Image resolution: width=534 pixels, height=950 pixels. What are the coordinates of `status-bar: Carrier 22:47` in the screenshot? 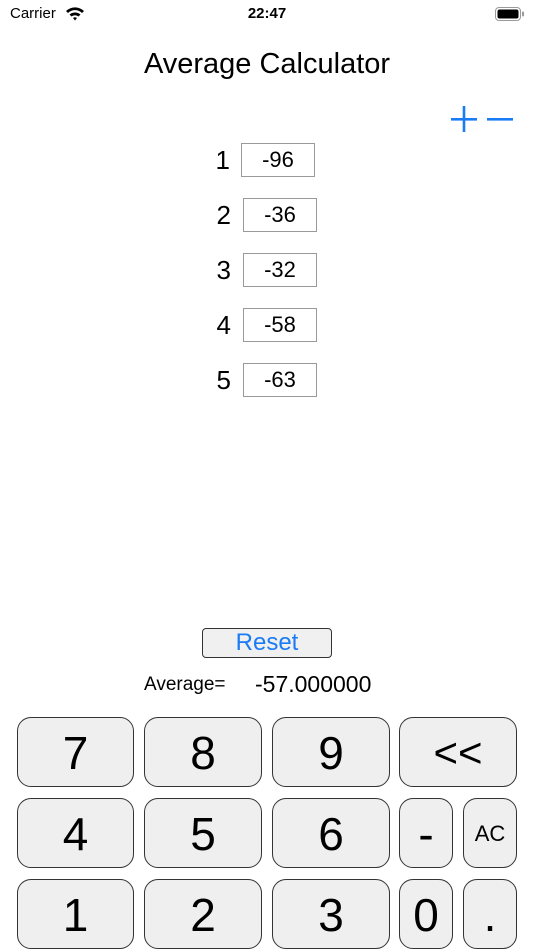 It's located at (267, 14).